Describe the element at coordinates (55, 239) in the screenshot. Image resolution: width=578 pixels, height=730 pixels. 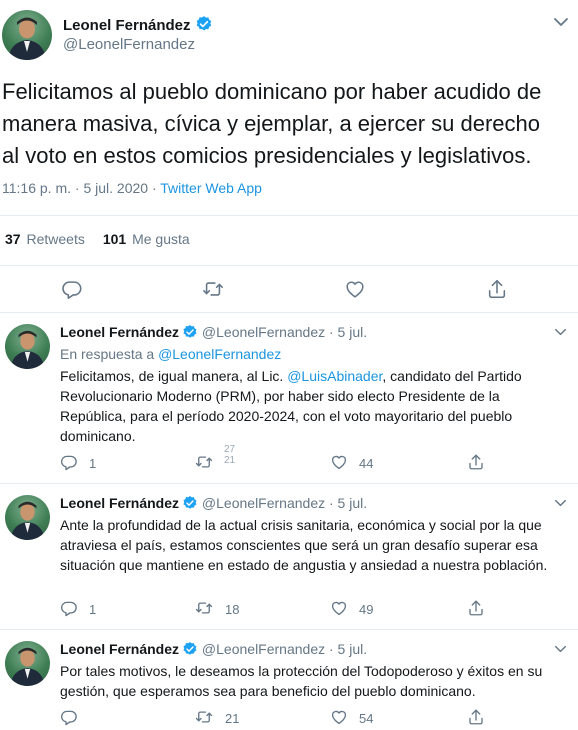
I see `retweets-label: Retweets` at that location.